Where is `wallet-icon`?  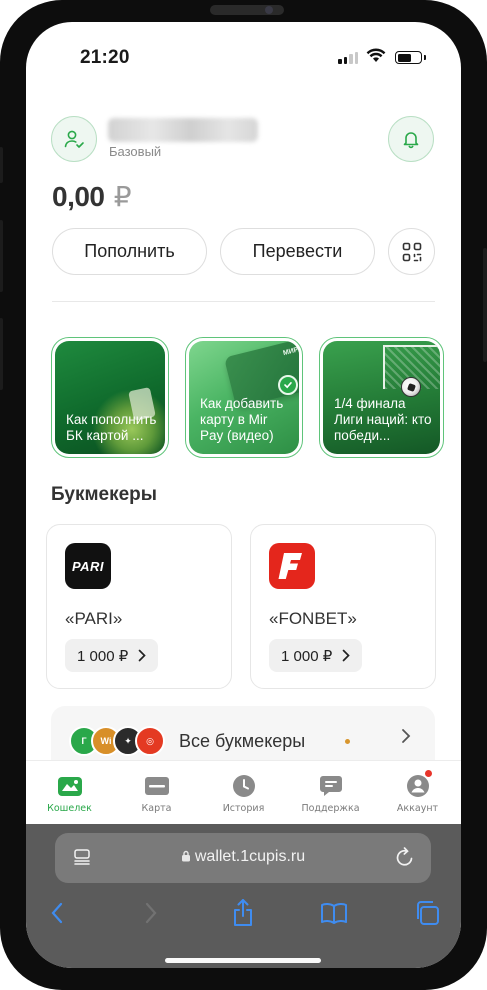
wallet-icon is located at coordinates (70, 786).